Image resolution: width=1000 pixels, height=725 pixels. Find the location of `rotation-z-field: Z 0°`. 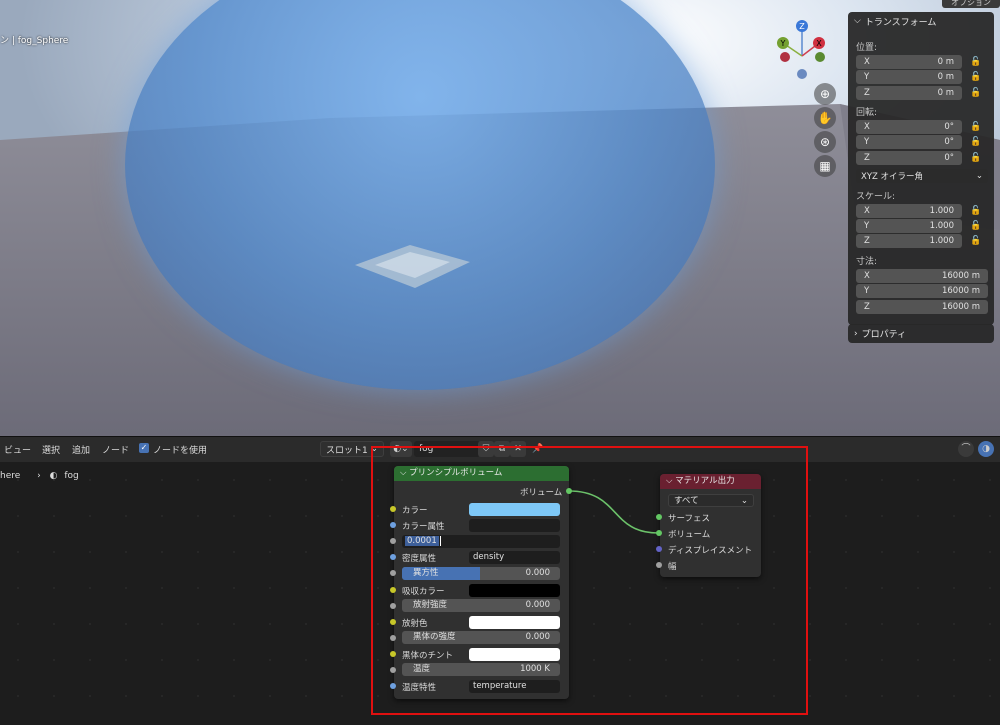

rotation-z-field: Z 0° is located at coordinates (909, 158).